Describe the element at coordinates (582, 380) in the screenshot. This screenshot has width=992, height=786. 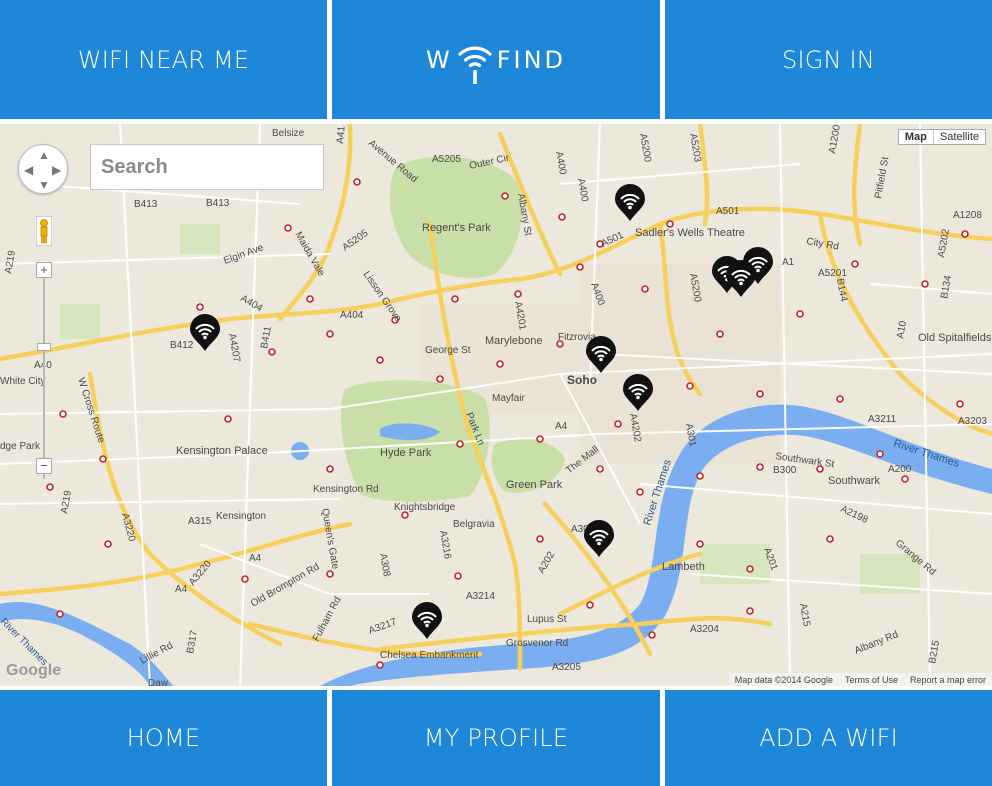
I see `svg-text: Soho` at that location.